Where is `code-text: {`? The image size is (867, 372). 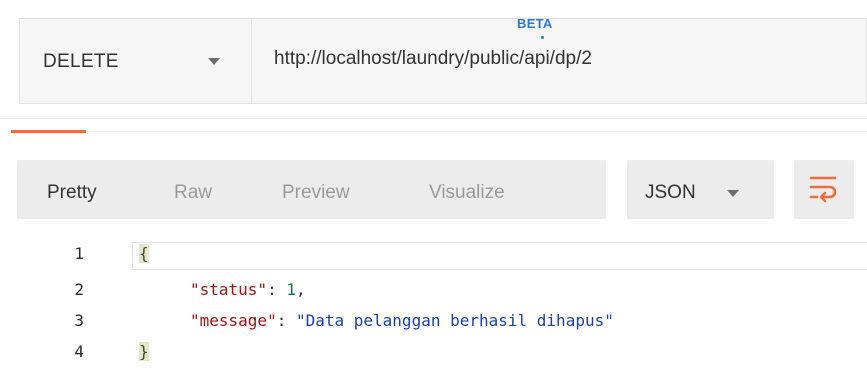 code-text: { is located at coordinates (144, 253).